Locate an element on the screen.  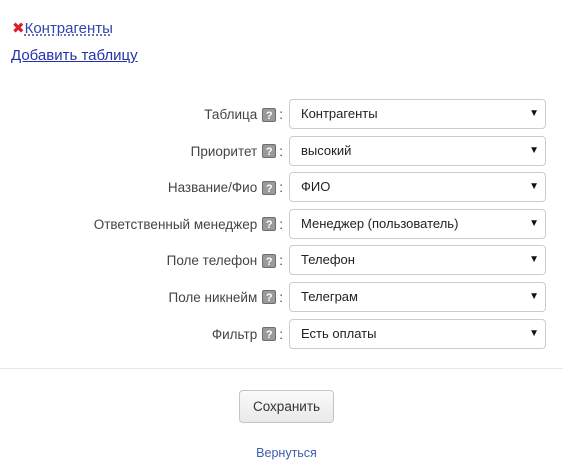
select-value: Есть оплаты is located at coordinates (339, 333).